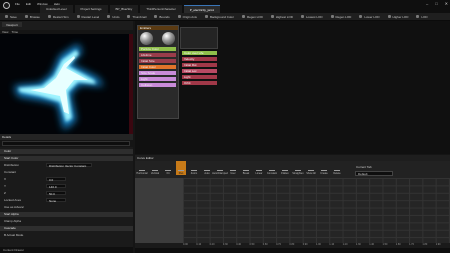 This screenshot has width=450, height=253. What do you see at coordinates (56, 9) in the screenshot?
I see `tab-level: Unlocked Level` at bounding box center [56, 9].